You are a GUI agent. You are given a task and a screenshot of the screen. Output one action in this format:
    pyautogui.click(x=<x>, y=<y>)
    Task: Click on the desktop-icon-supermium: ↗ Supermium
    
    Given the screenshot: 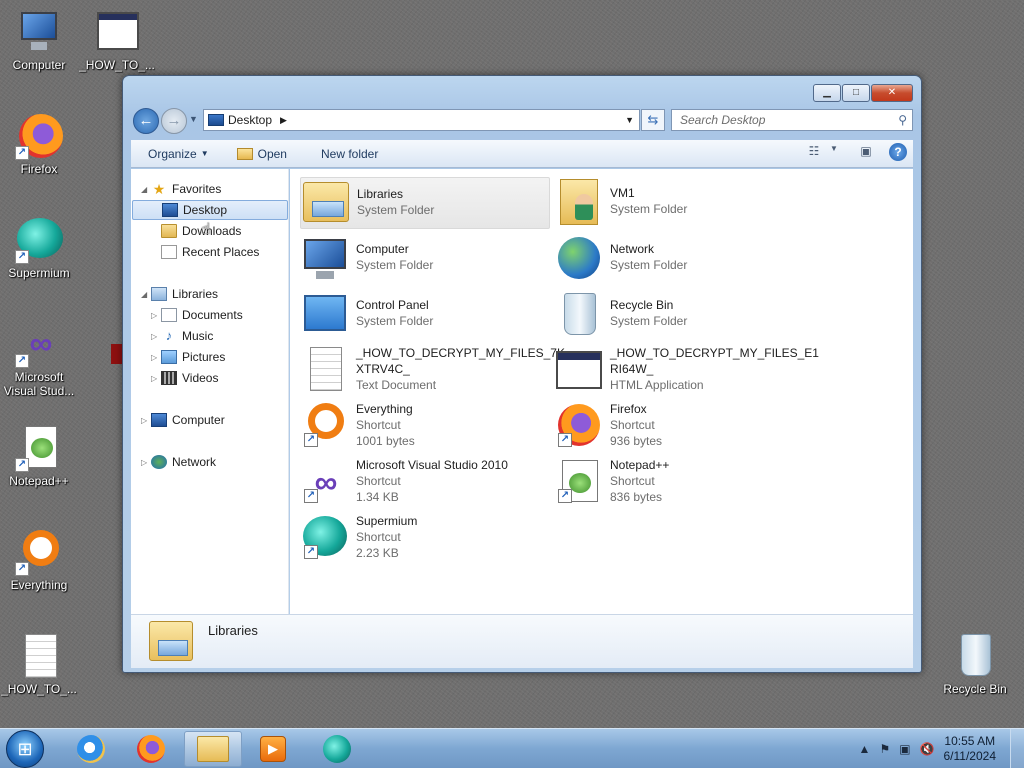 What is the action you would take?
    pyautogui.click(x=39, y=248)
    